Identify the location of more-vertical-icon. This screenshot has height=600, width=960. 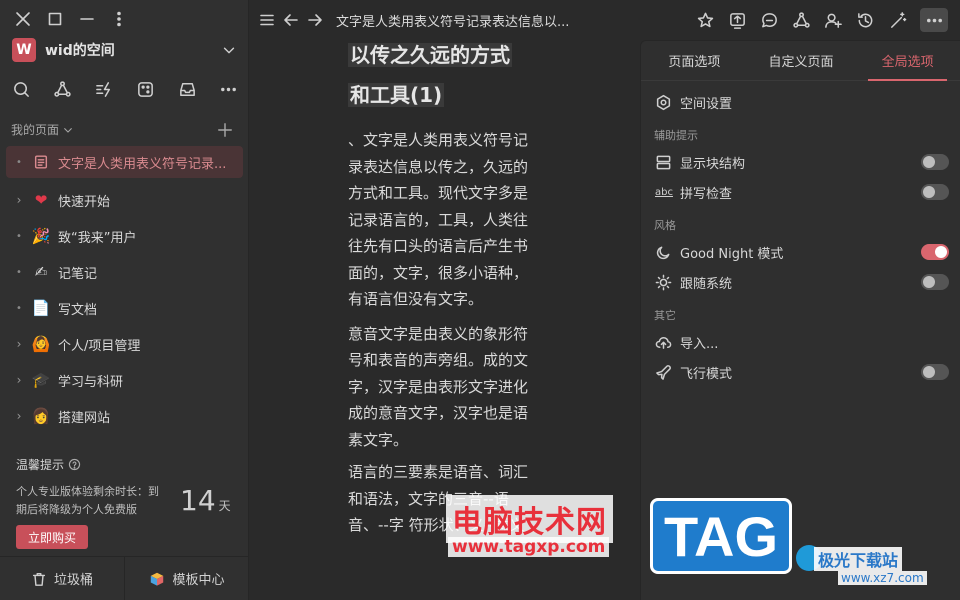
(119, 19).